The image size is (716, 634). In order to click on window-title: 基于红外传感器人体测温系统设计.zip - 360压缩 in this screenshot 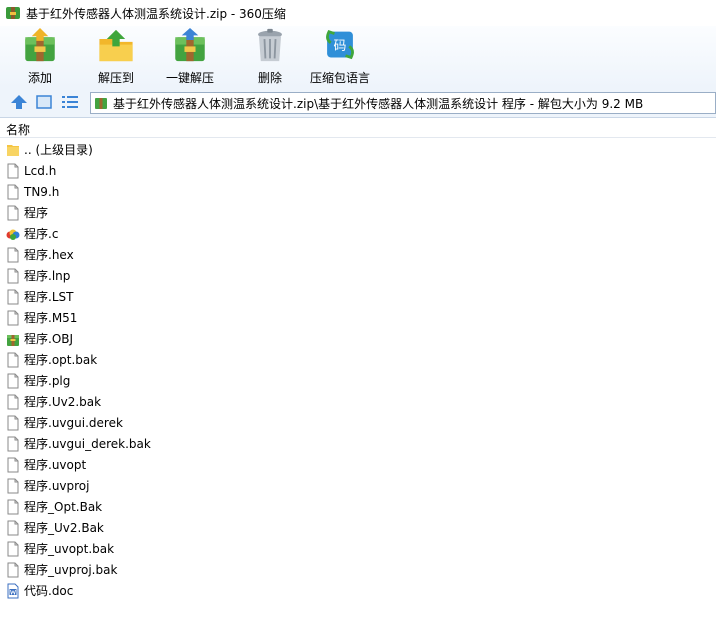, I will do `click(156, 13)`.